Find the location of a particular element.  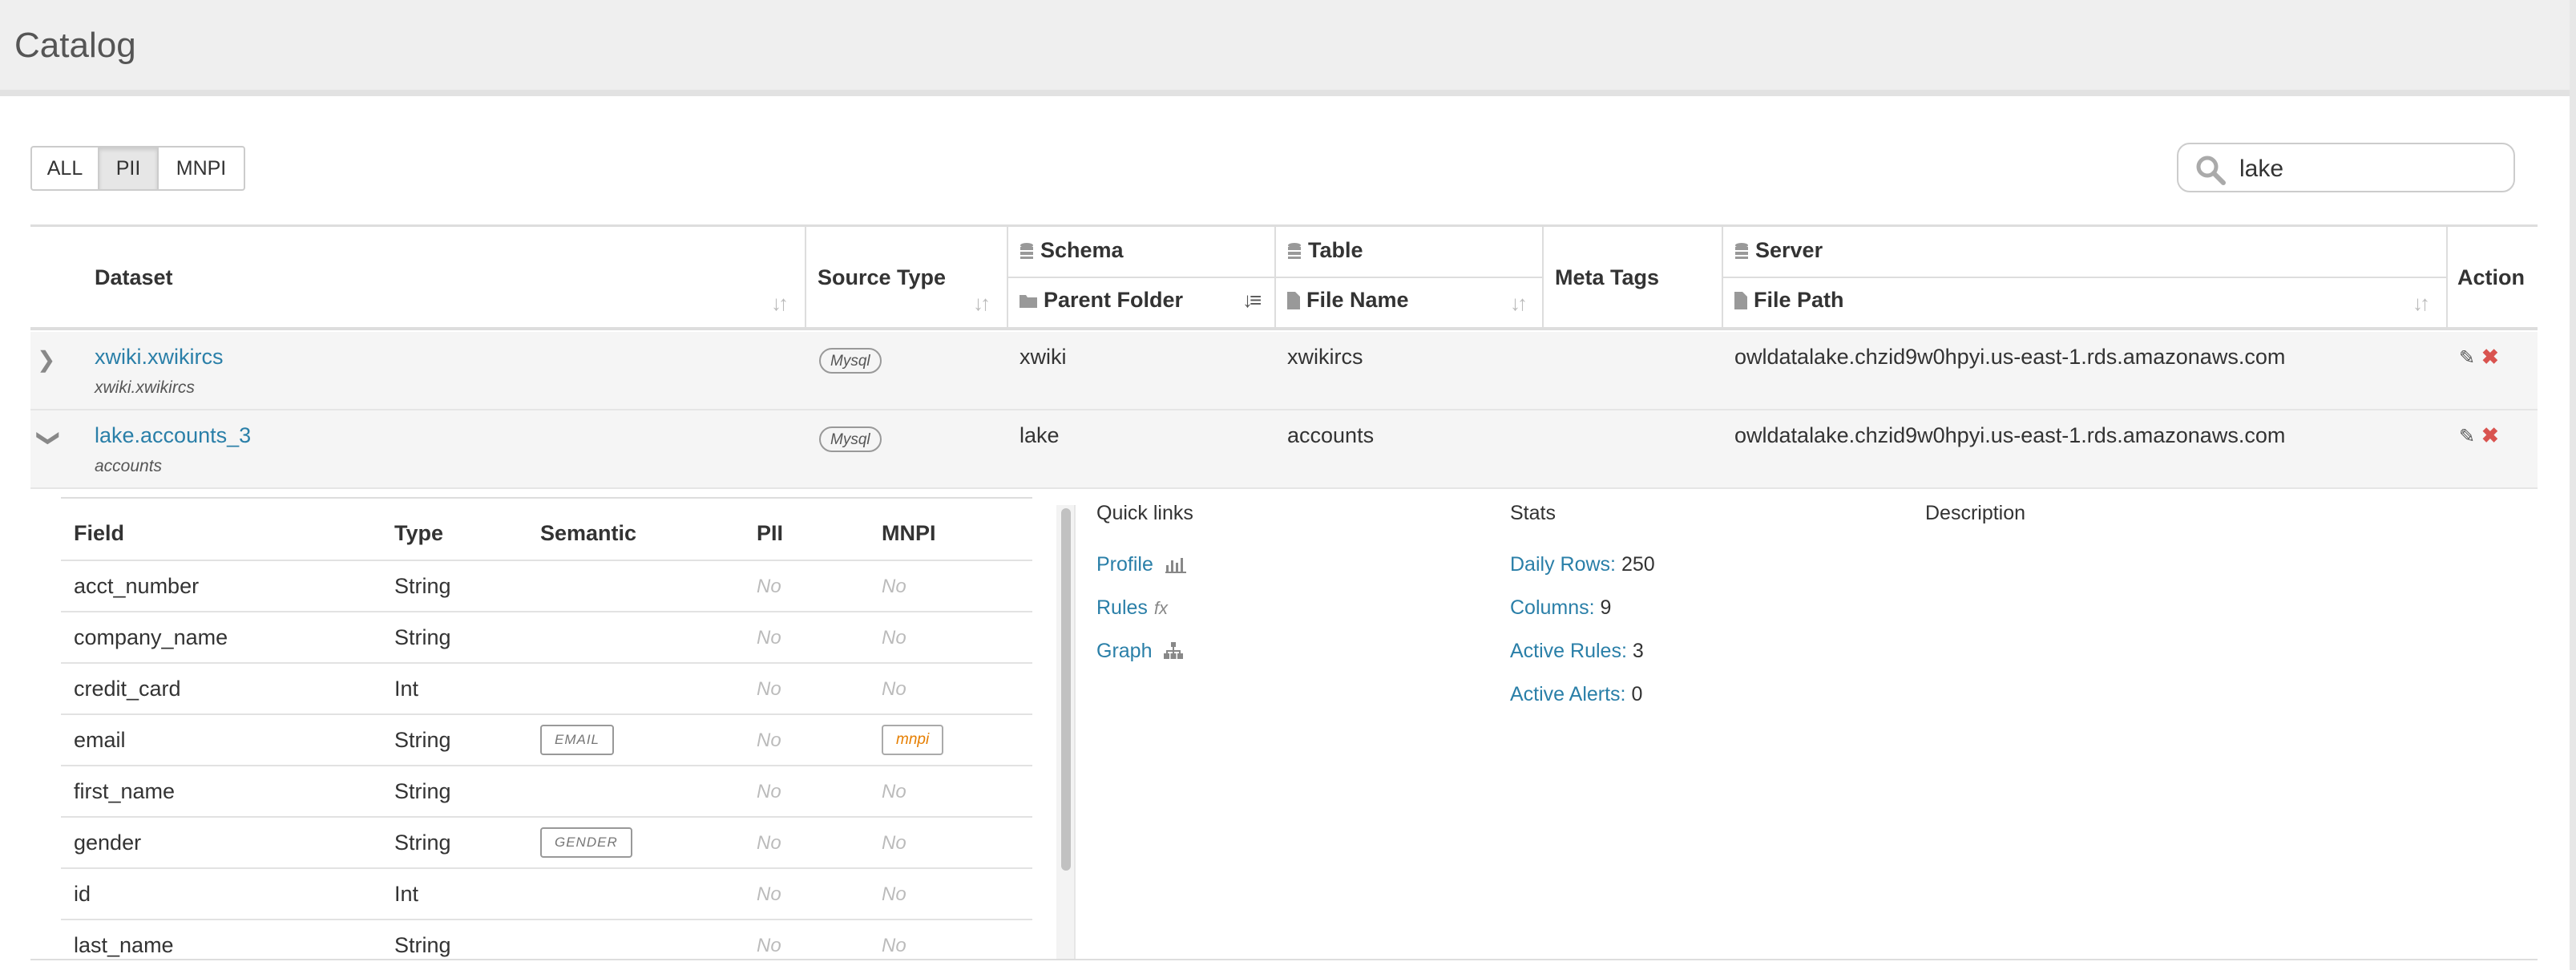

search-input: lake is located at coordinates (2346, 167).